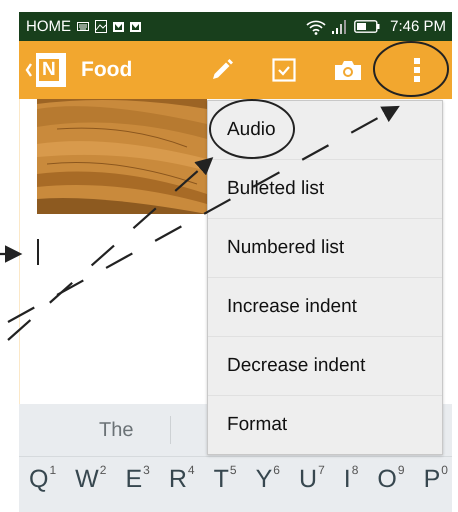 Image resolution: width=458 pixels, height=512 pixels. I want to click on keyboard-key: P$^{0}$, so click(436, 479).